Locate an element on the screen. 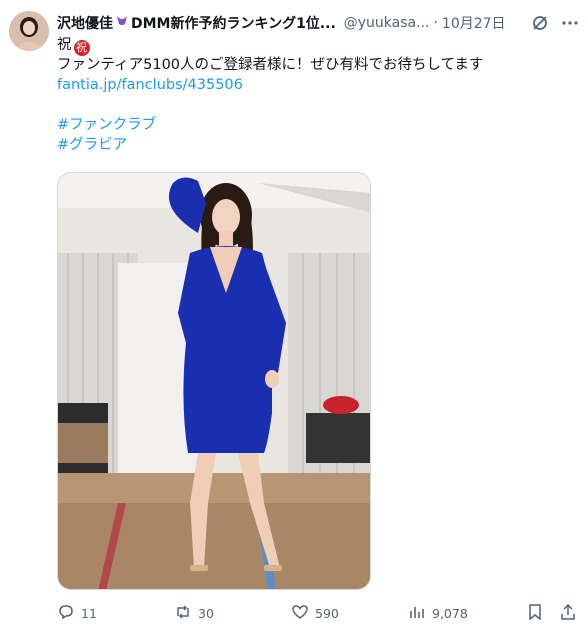  retweet-count: 30 is located at coordinates (206, 613).